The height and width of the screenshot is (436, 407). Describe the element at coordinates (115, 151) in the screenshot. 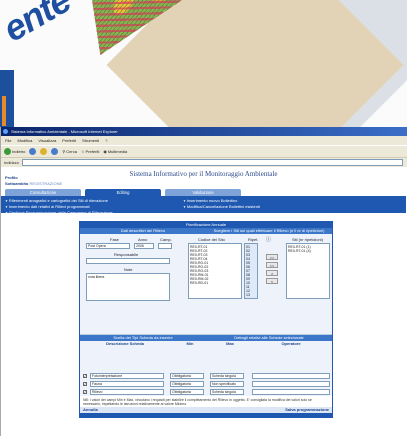

I see `media-button: ◉ Multimedia` at that location.